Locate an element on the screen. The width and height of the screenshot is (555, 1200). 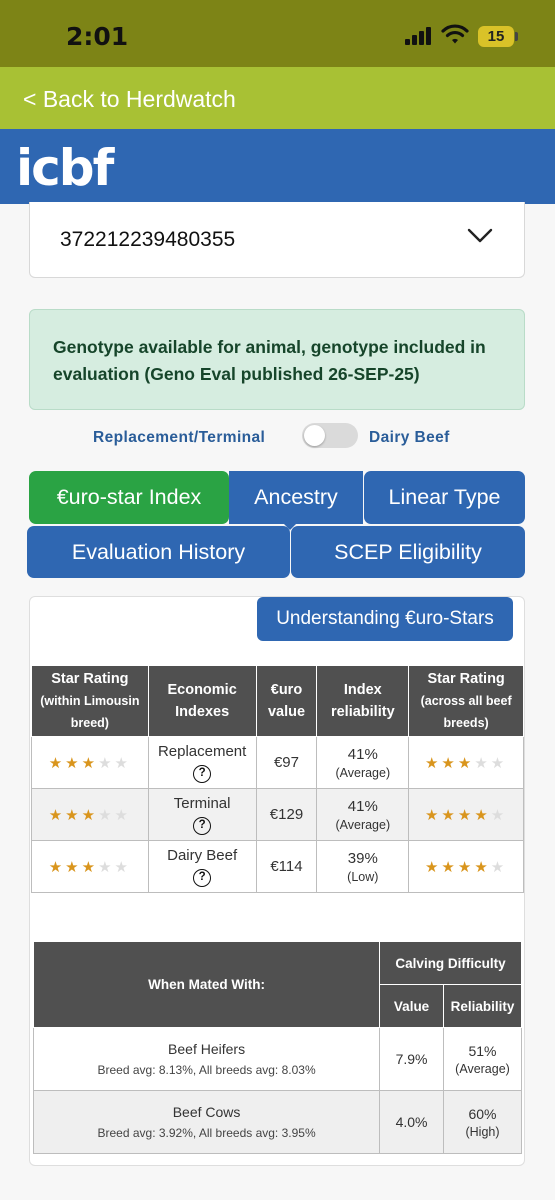
header-star-rating-across: Star Rating (across all beef breeds) is located at coordinates (466, 701).